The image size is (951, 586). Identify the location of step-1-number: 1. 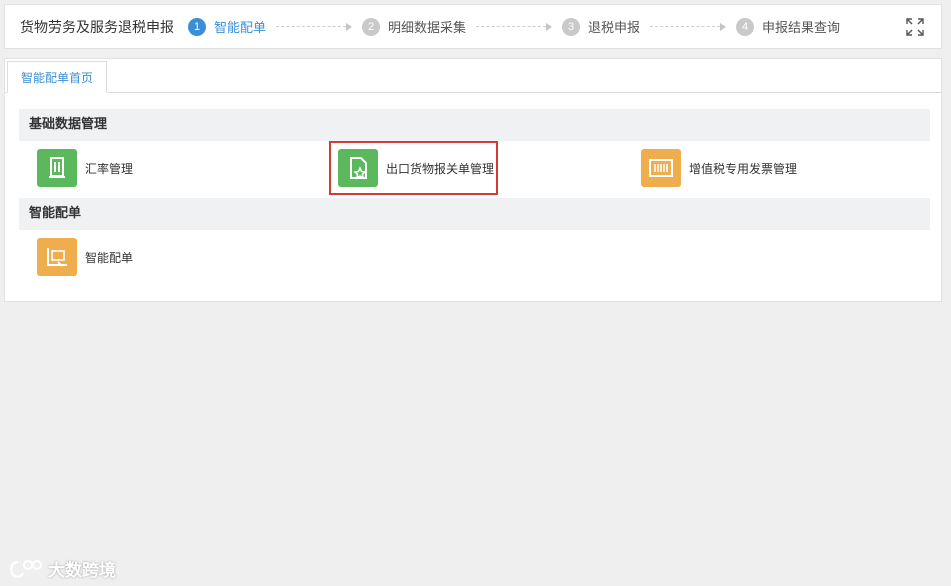
(197, 26).